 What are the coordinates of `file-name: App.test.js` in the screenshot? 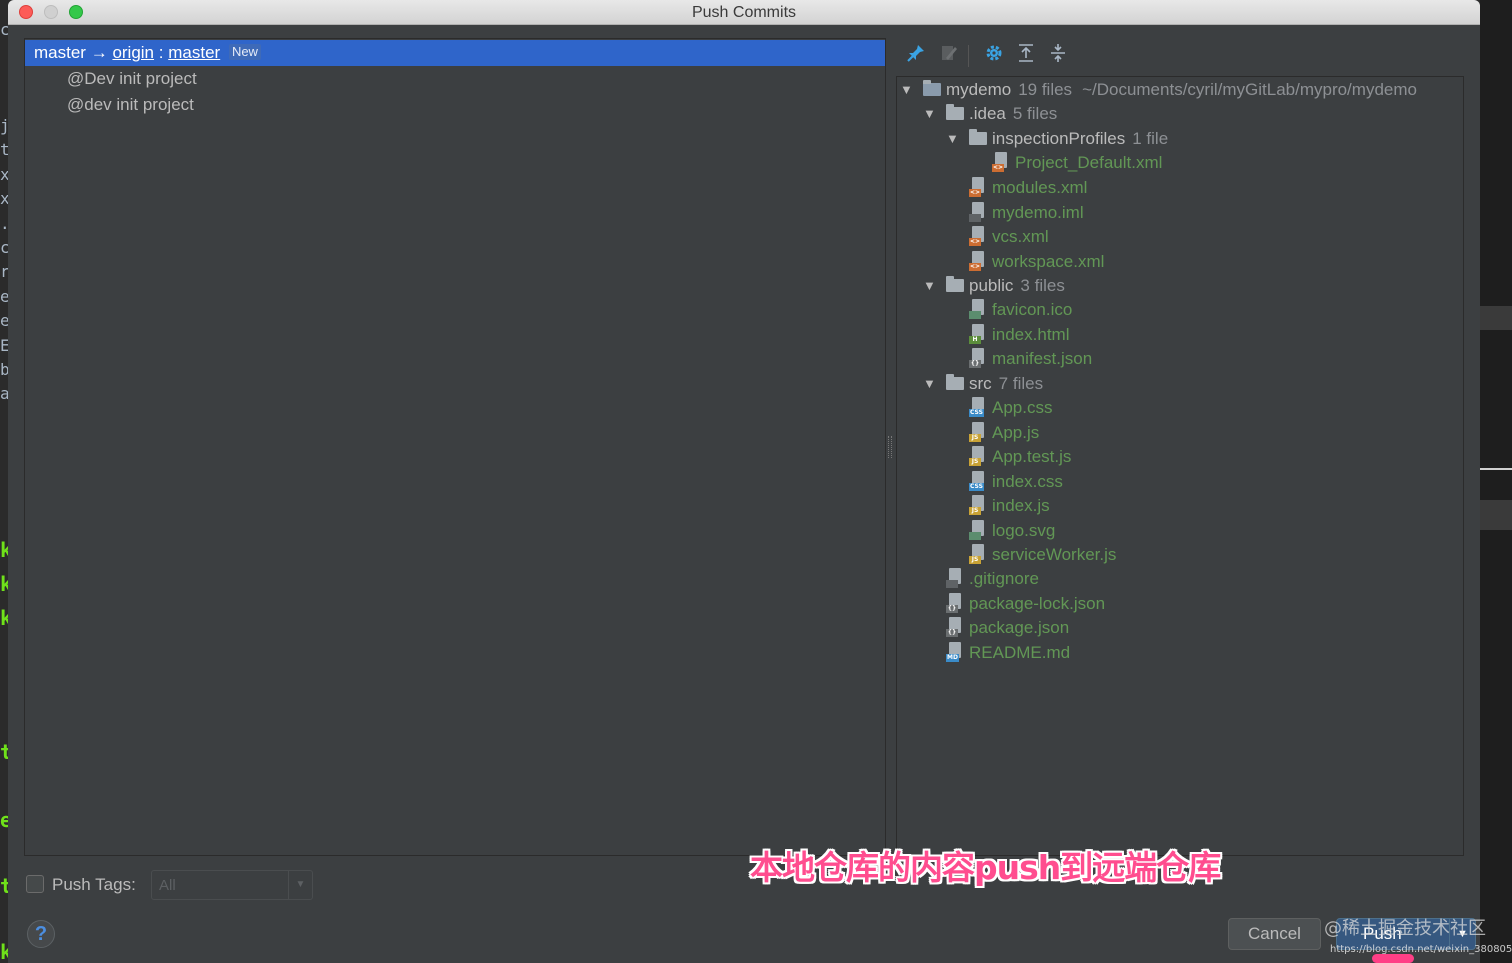 It's located at (1032, 456).